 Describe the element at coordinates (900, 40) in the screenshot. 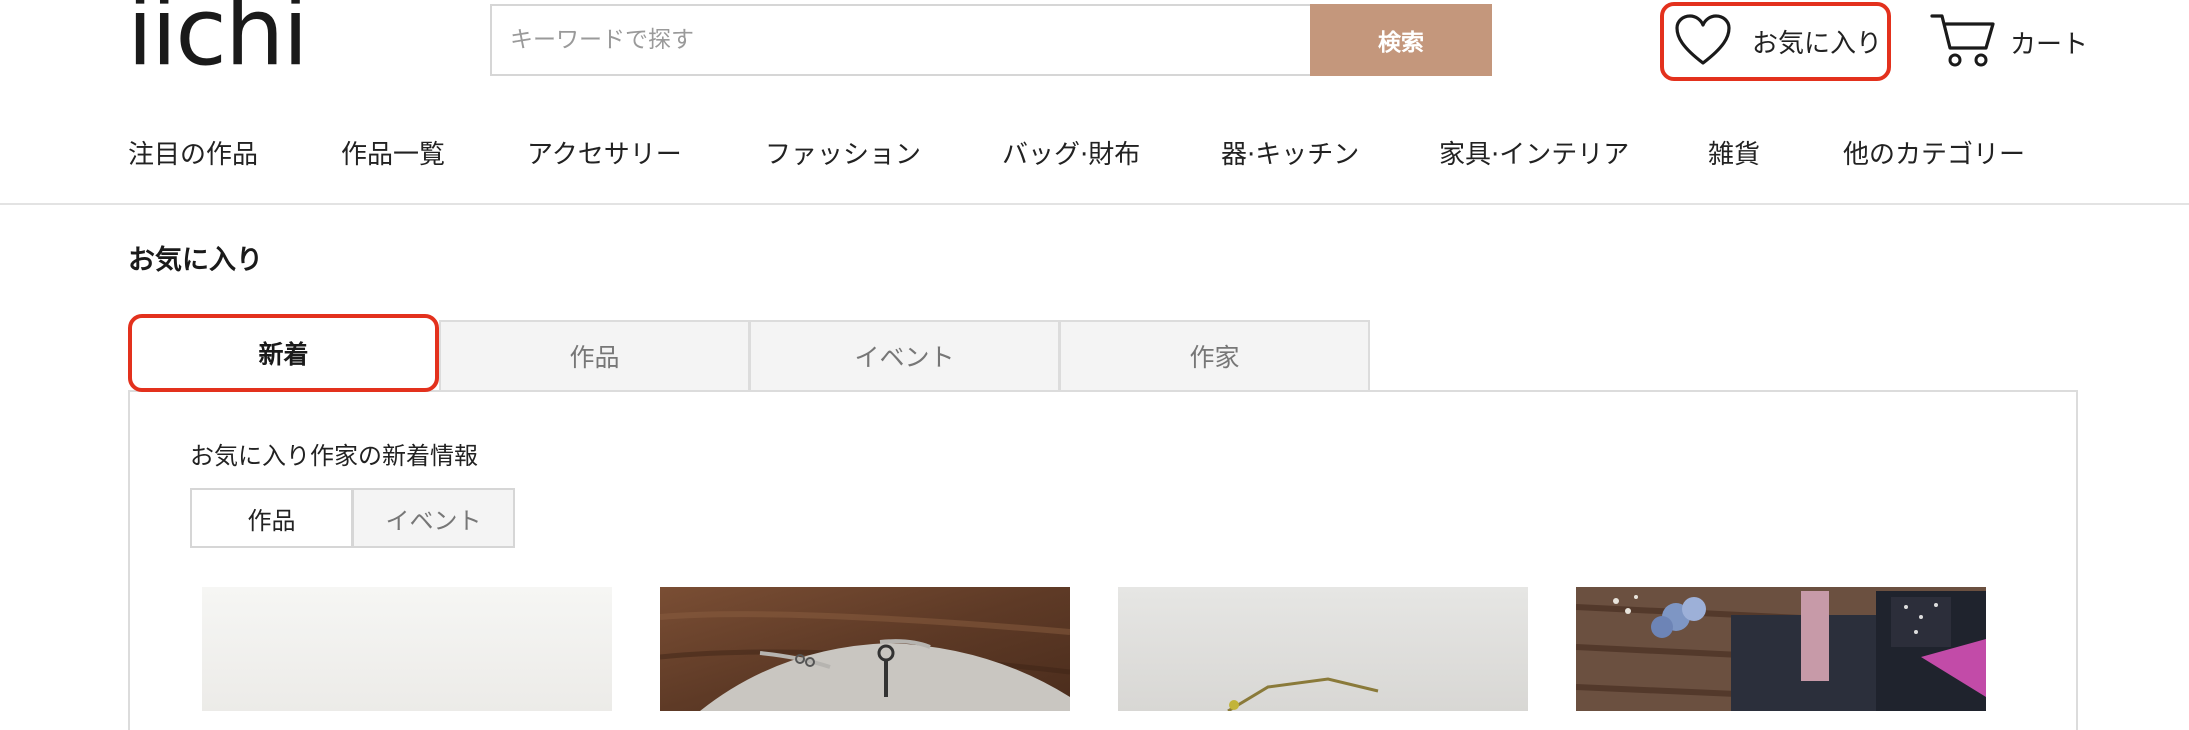

I see `search-input` at that location.